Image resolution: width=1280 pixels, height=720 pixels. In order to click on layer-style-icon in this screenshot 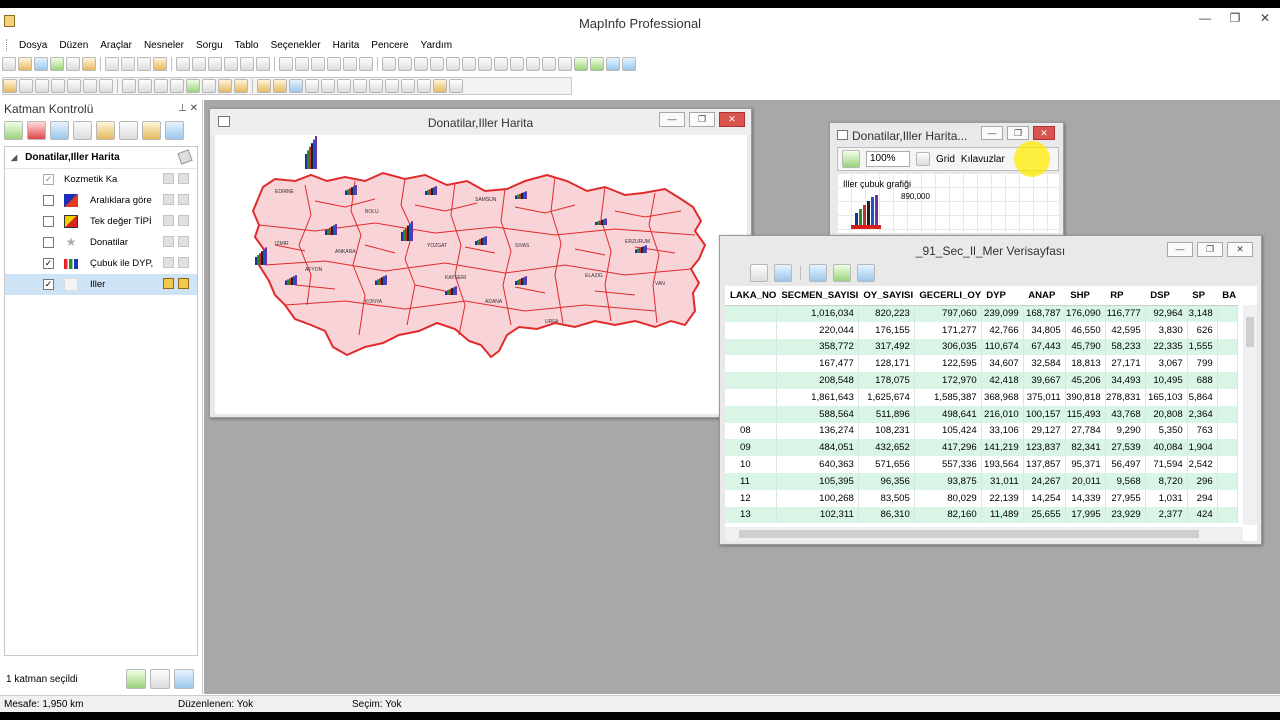, I will do `click(128, 130)`.